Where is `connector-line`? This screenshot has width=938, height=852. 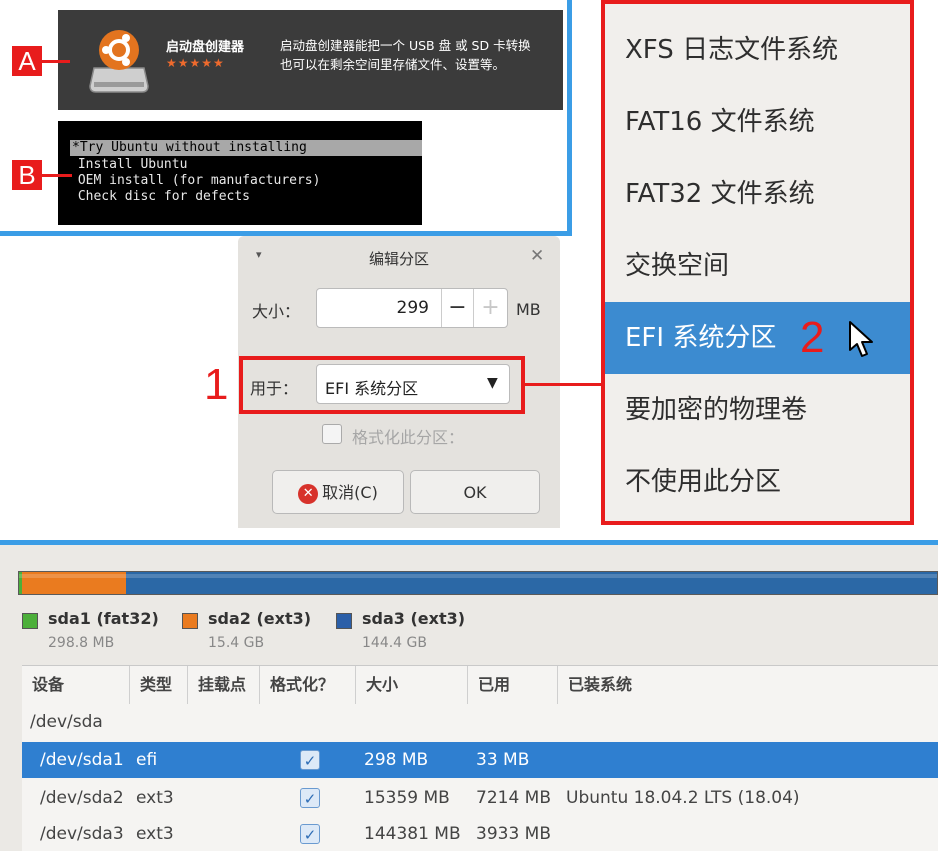
connector-line is located at coordinates (565, 384).